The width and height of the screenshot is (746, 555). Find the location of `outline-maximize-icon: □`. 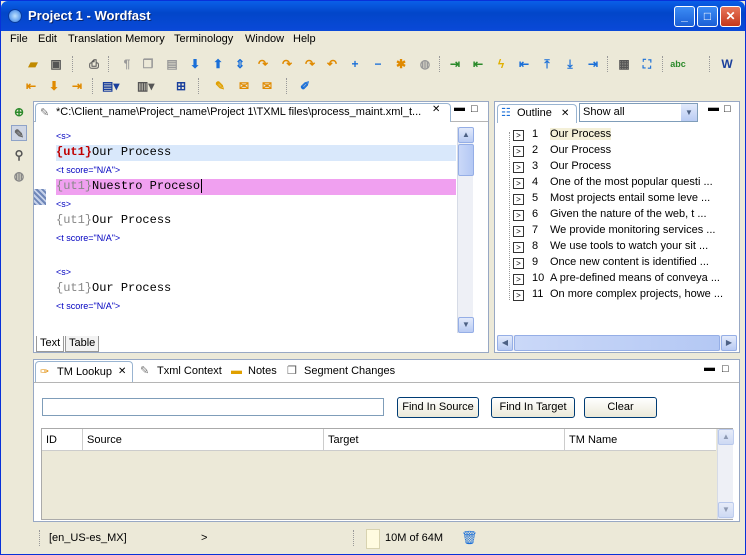

outline-maximize-icon: □ is located at coordinates (727, 109).